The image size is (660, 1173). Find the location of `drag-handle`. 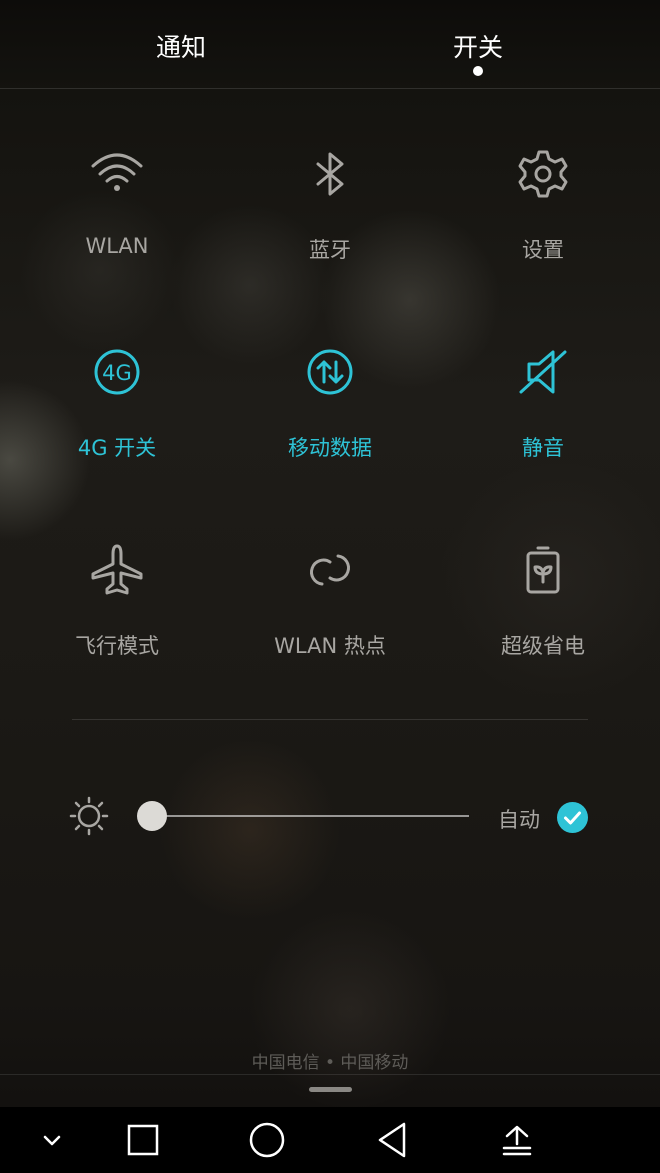

drag-handle is located at coordinates (330, 1089).